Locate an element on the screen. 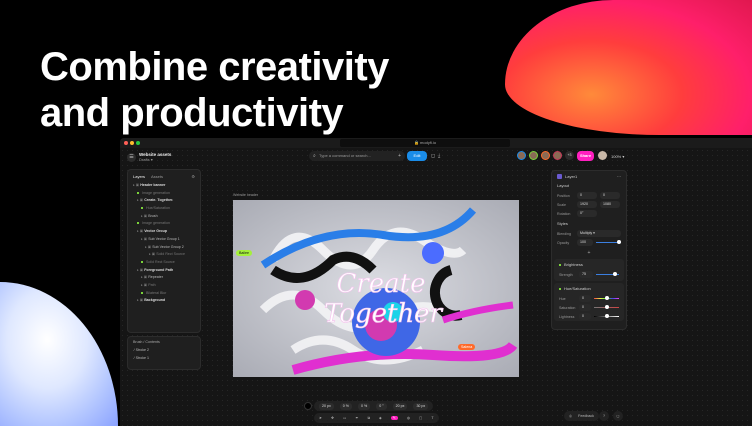  layer-item: Solid Rect Source is located at coordinates (164, 263).